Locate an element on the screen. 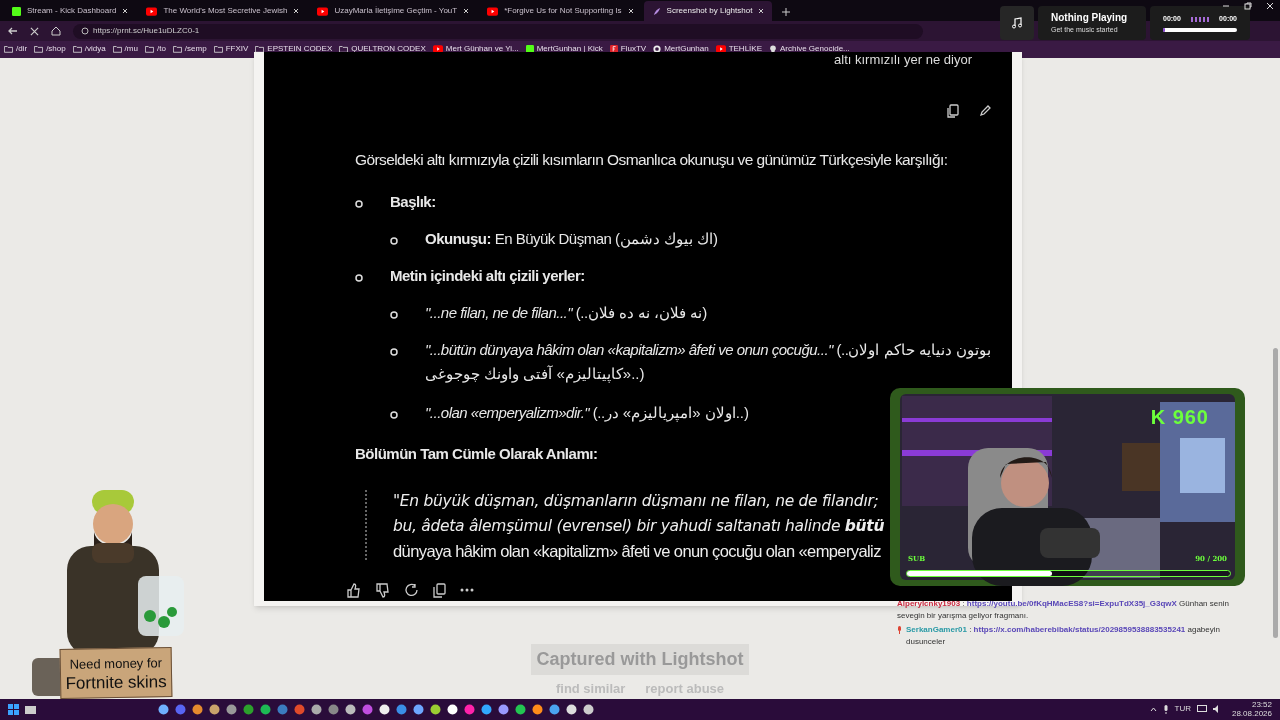 This screenshot has width=1280, height=720. equalizer-icon is located at coordinates (1200, 19).